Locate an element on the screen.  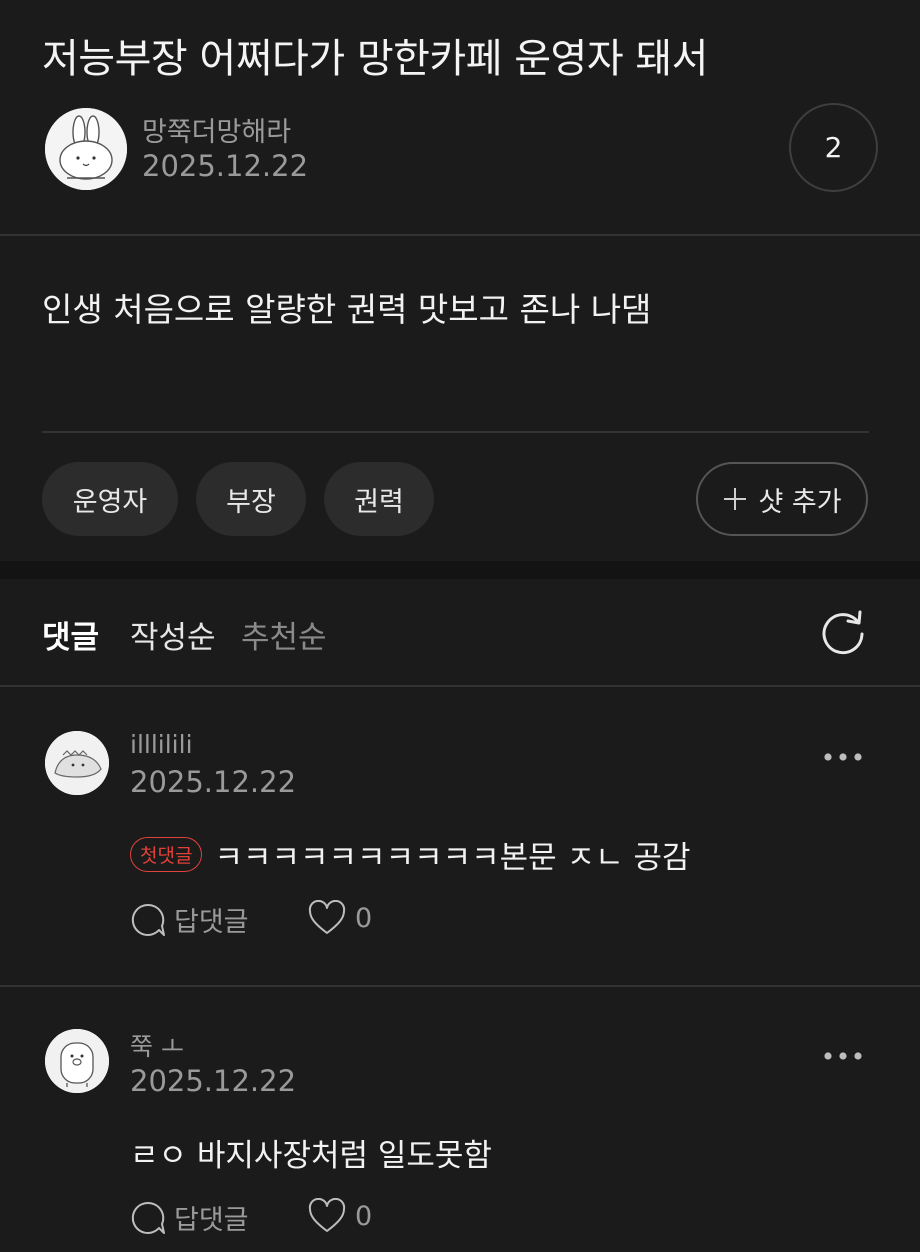
comments-title: 댓글 is located at coordinates (71, 638).